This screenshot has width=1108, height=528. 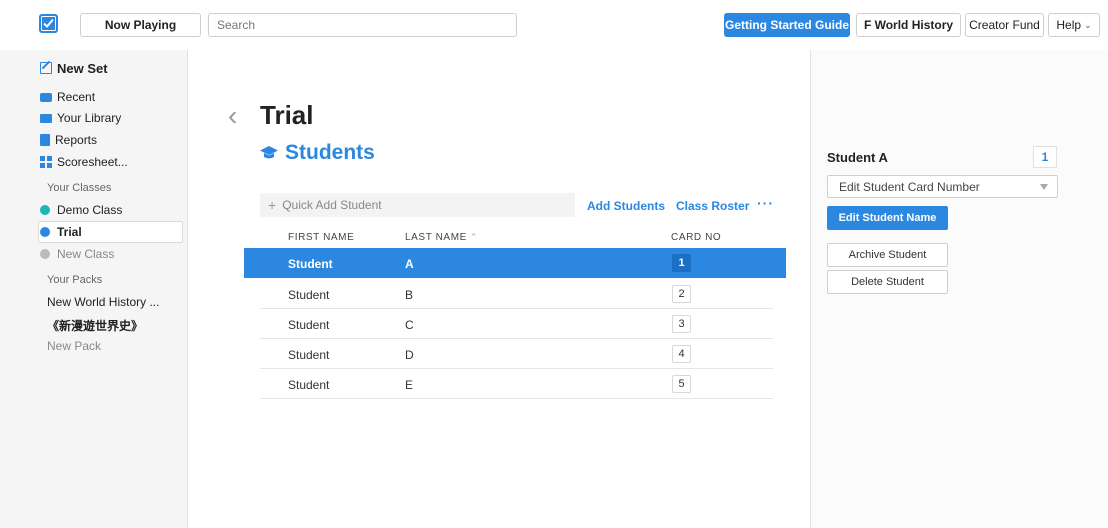 I want to click on dropdown-arrow-icon, so click(x=1044, y=187).